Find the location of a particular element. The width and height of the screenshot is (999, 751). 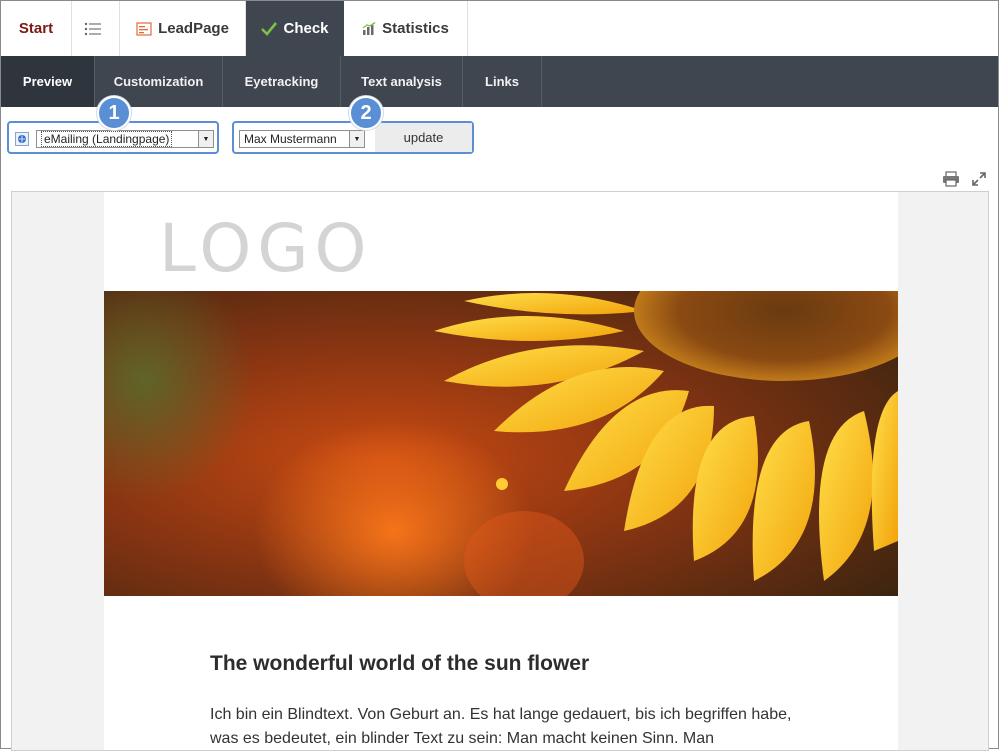

top-tab-bar: Start LeadPage Check Statistics is located at coordinates (499, 28).